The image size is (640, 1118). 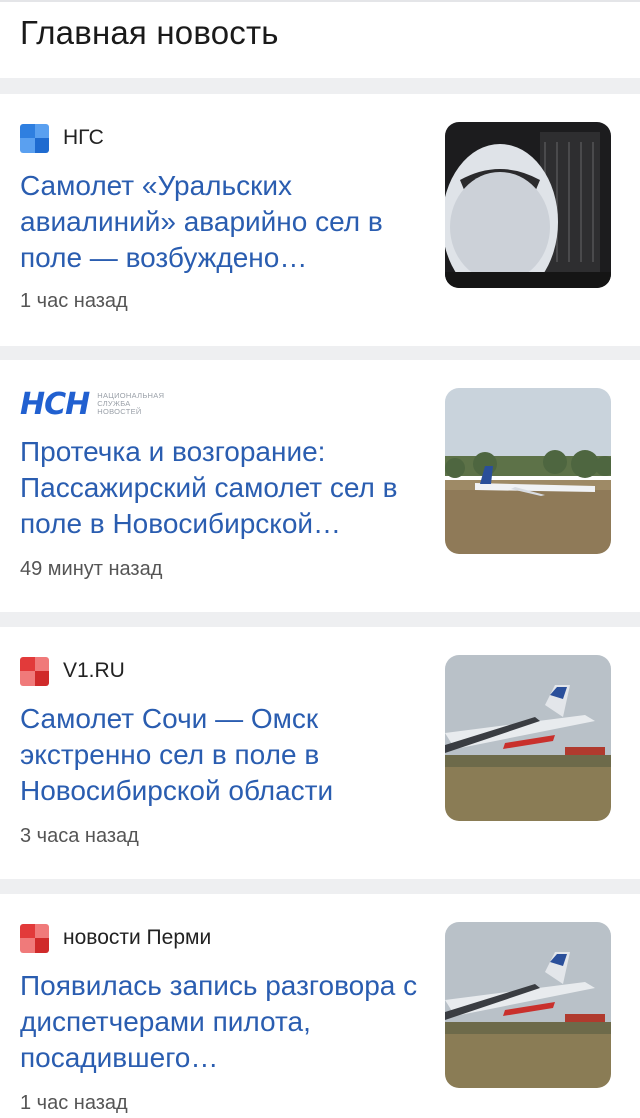 What do you see at coordinates (55, 404) in the screenshot?
I see `source-name: НСН` at bounding box center [55, 404].